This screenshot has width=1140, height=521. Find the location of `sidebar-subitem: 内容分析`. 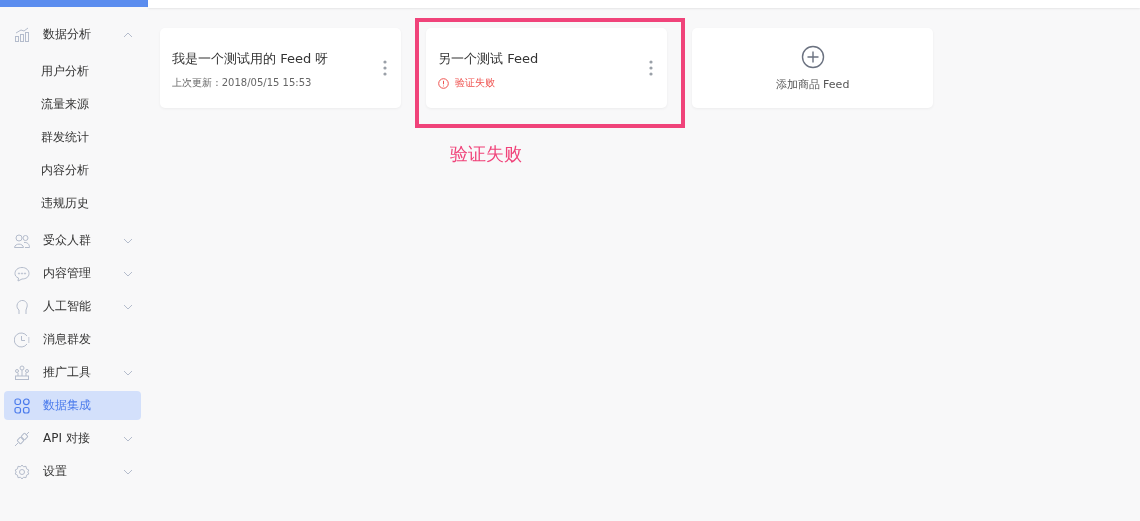

sidebar-subitem: 内容分析 is located at coordinates (74, 170).